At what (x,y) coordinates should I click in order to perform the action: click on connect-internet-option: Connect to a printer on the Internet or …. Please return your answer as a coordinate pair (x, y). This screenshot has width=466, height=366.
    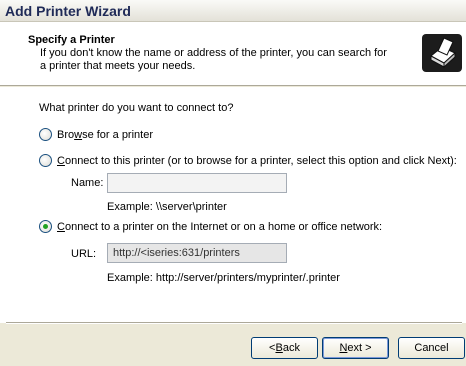
    Looking at the image, I should click on (210, 226).